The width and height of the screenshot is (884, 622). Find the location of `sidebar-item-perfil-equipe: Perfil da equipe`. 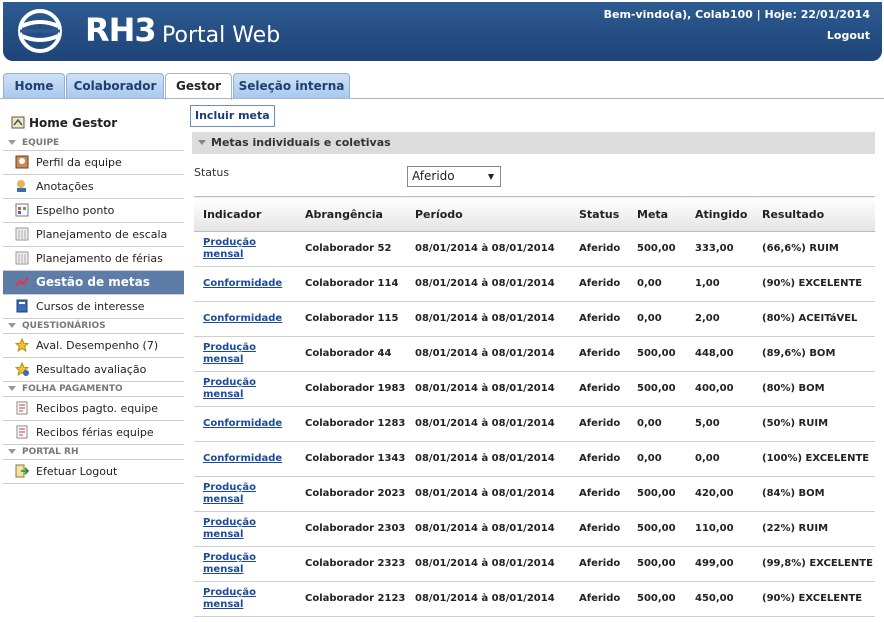

sidebar-item-perfil-equipe: Perfil da equipe is located at coordinates (93, 163).